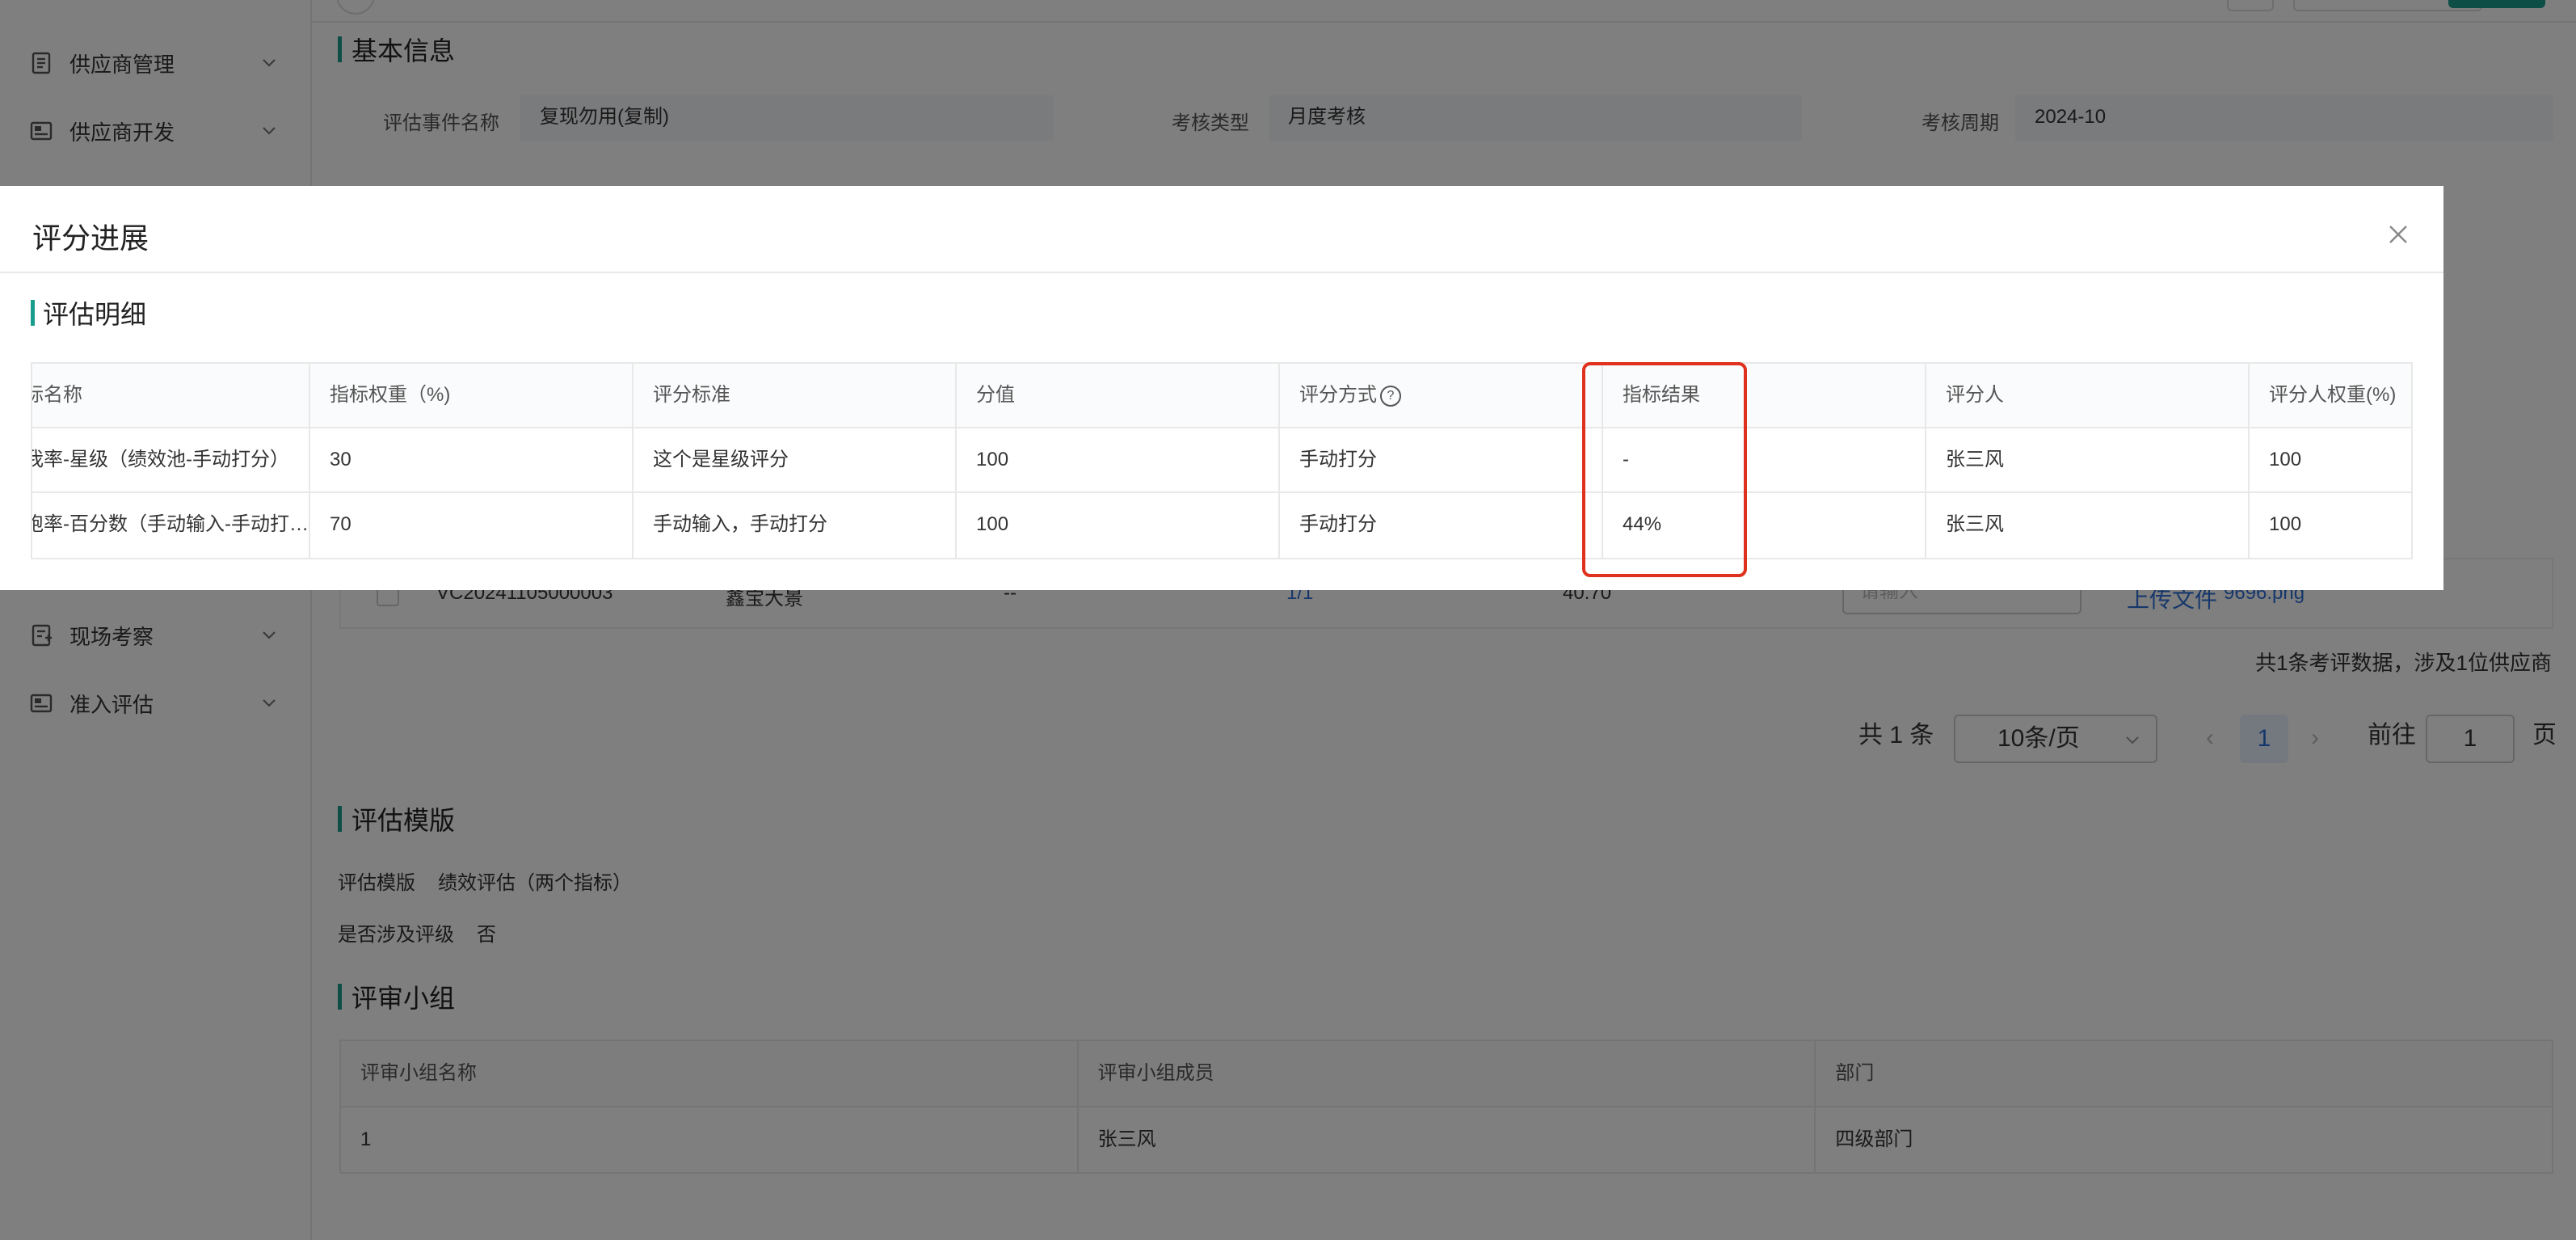 The width and height of the screenshot is (2576, 1240). Describe the element at coordinates (90, 238) in the screenshot. I see `dialog-title: 评分进展` at that location.